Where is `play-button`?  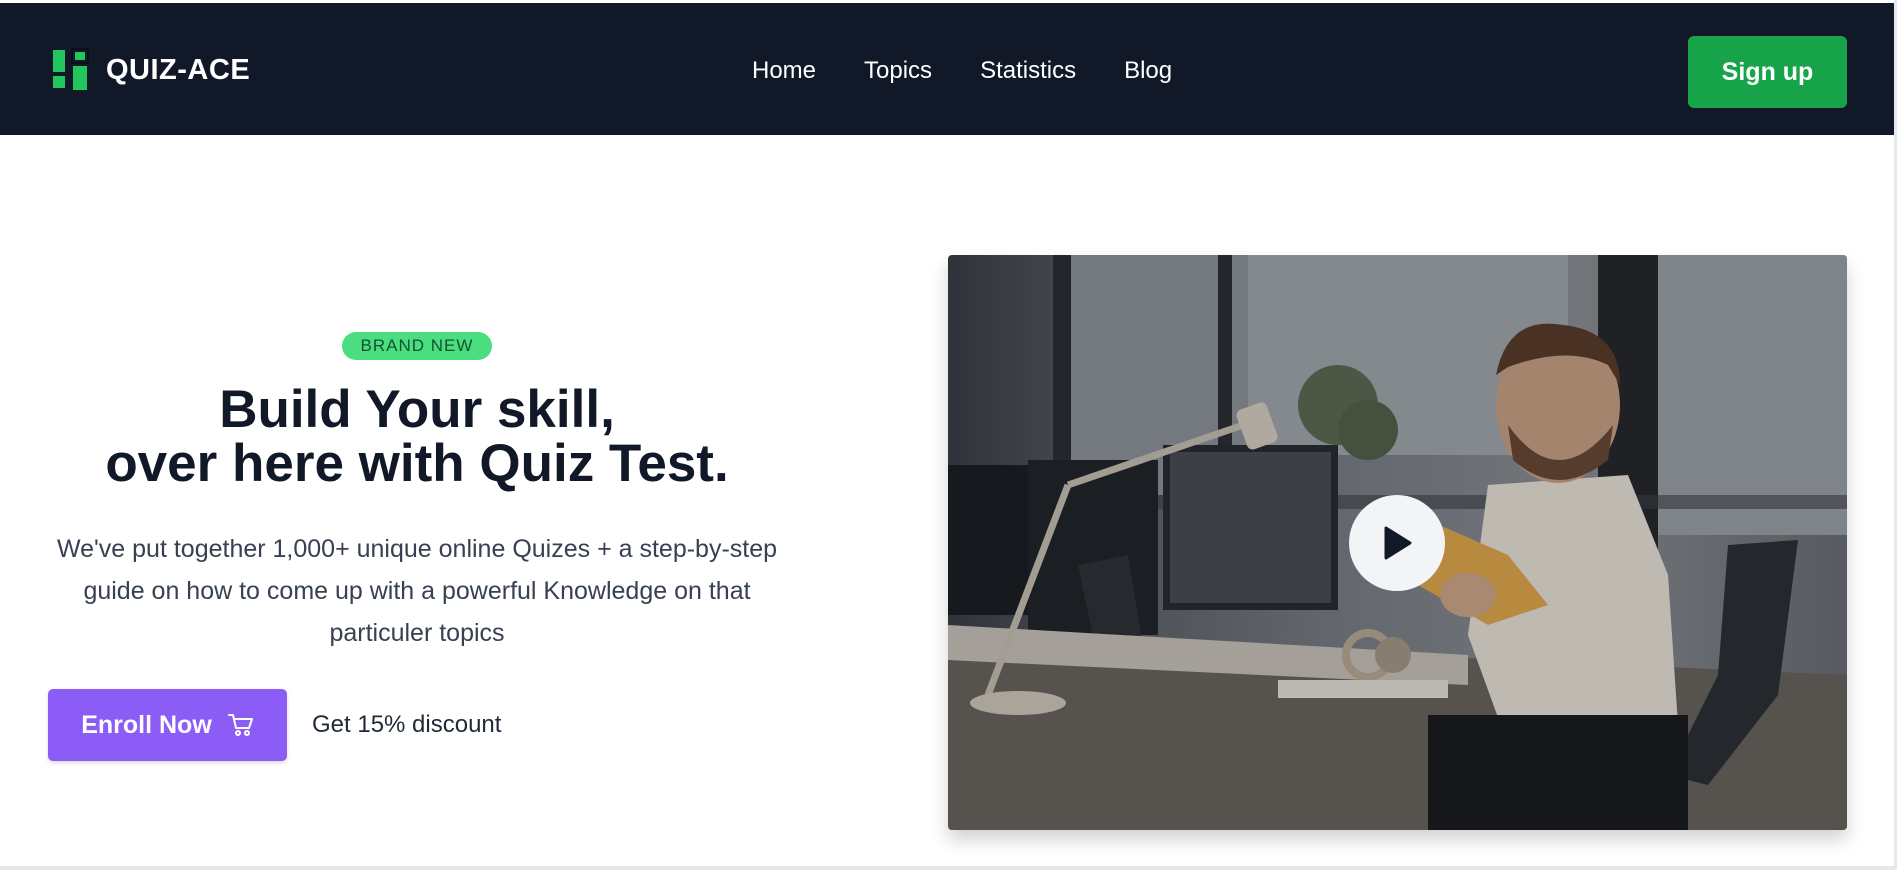 play-button is located at coordinates (1397, 543).